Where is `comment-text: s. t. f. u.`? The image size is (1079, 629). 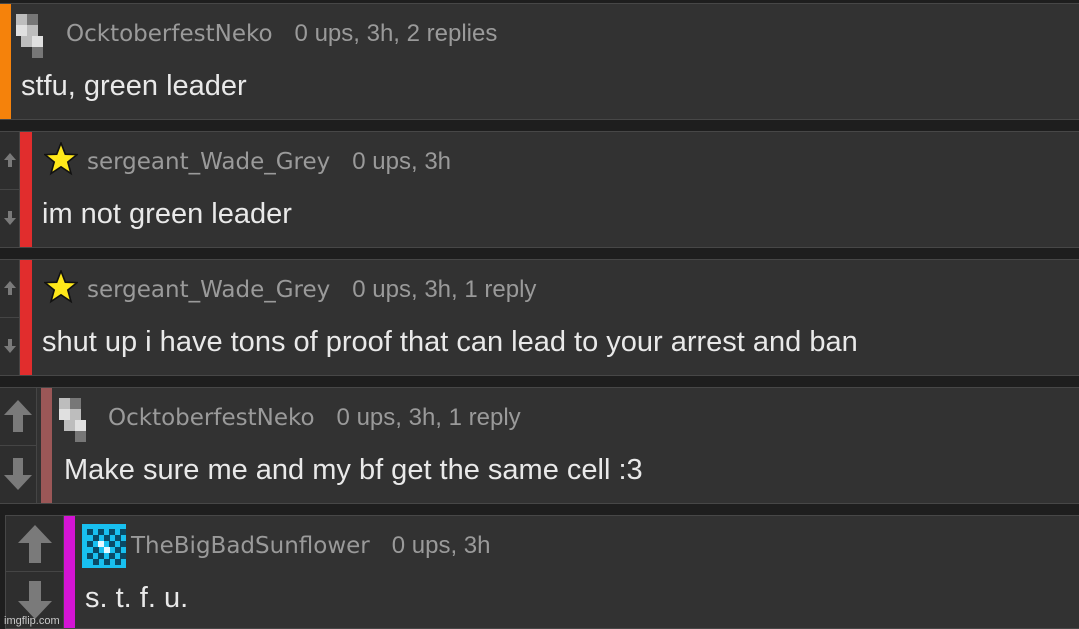
comment-text: s. t. f. u. is located at coordinates (137, 598).